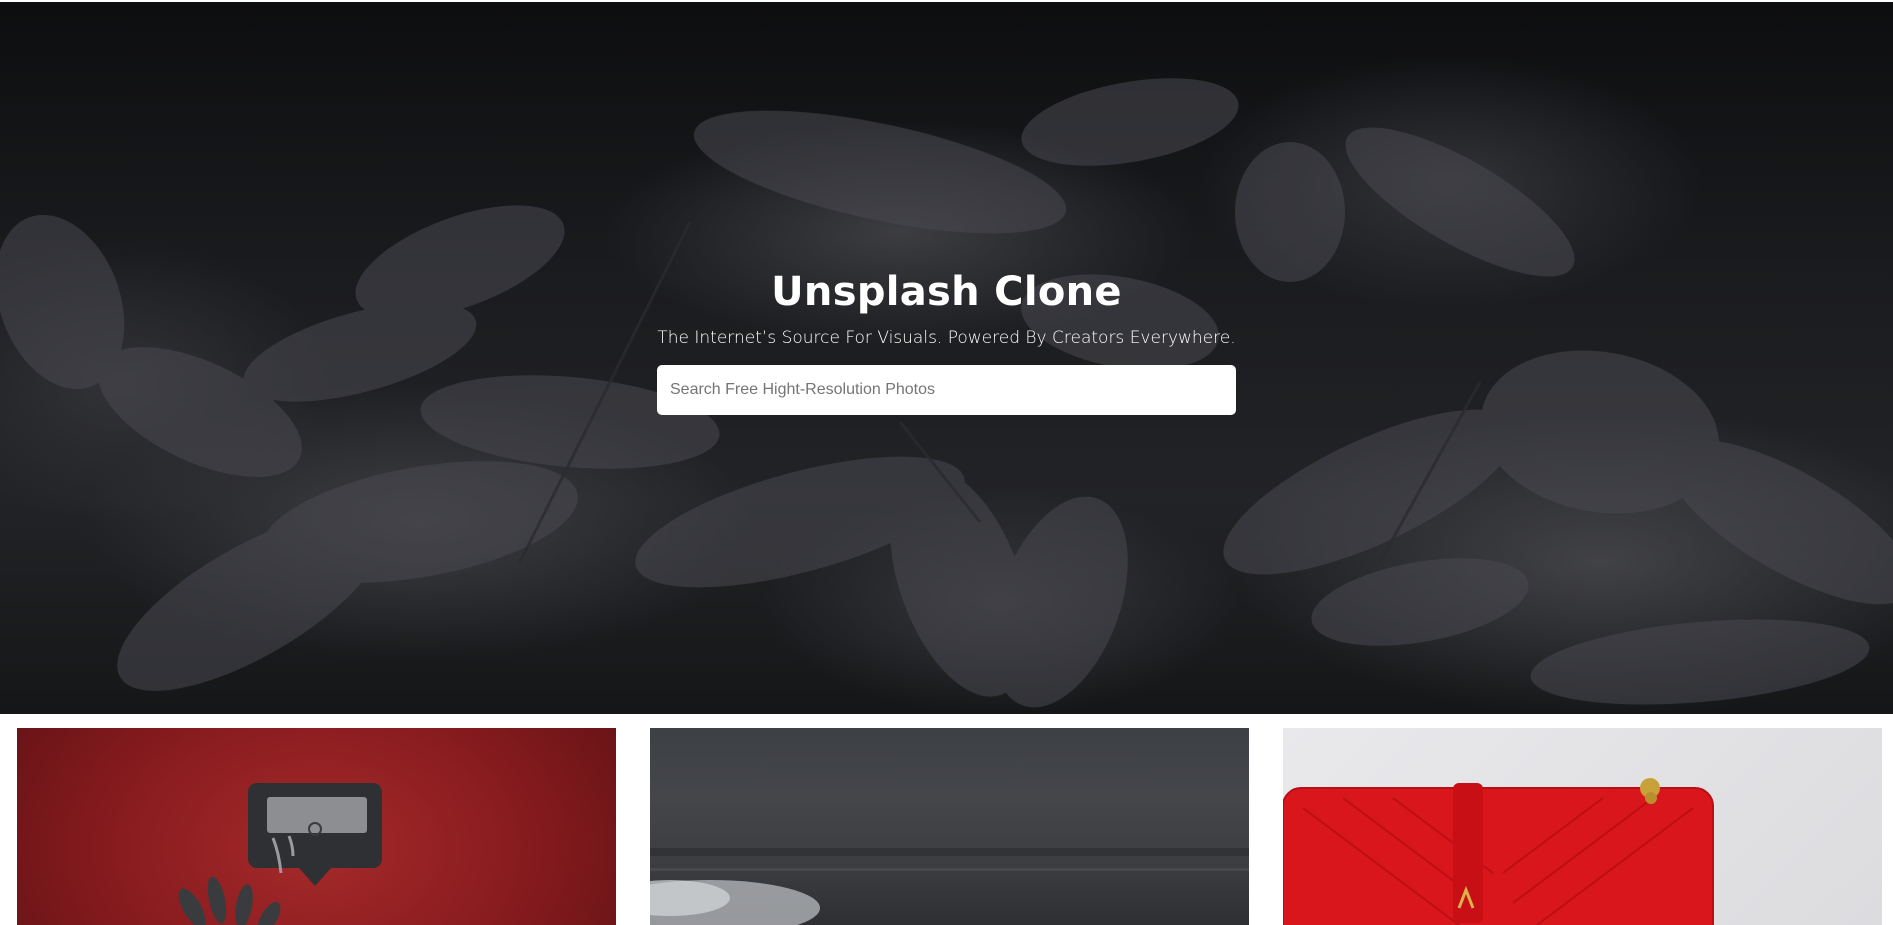 This screenshot has height=925, width=1893. I want to click on handbag-photo, so click(1498, 851).